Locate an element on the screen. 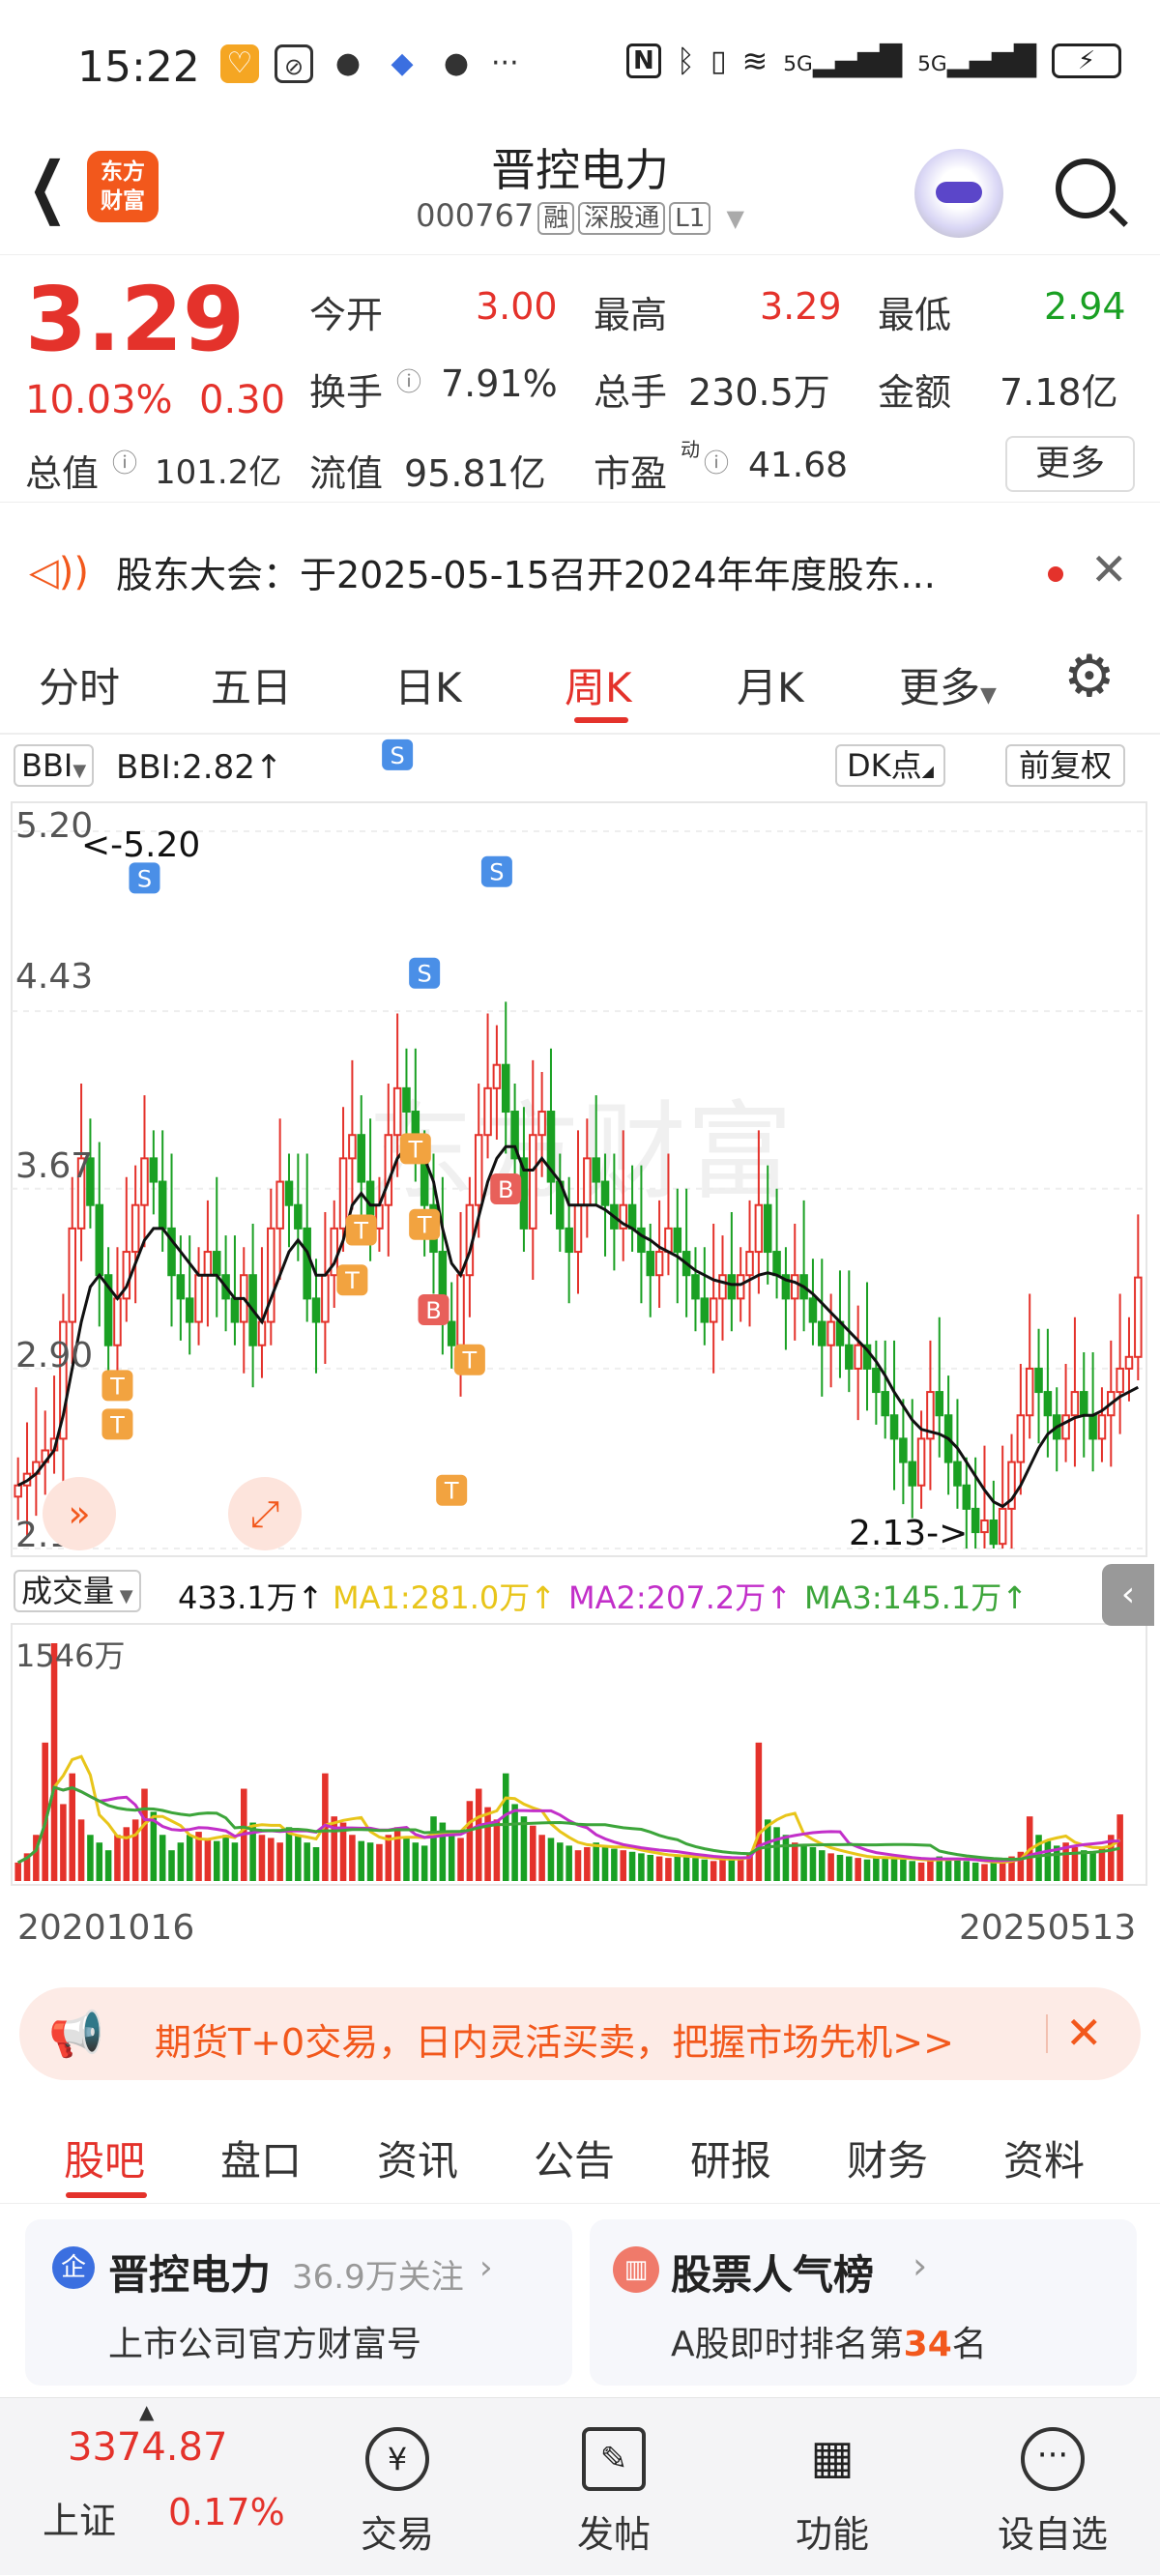 This screenshot has width=1160, height=2576. tab-profile: 资料 is located at coordinates (1044, 2157).